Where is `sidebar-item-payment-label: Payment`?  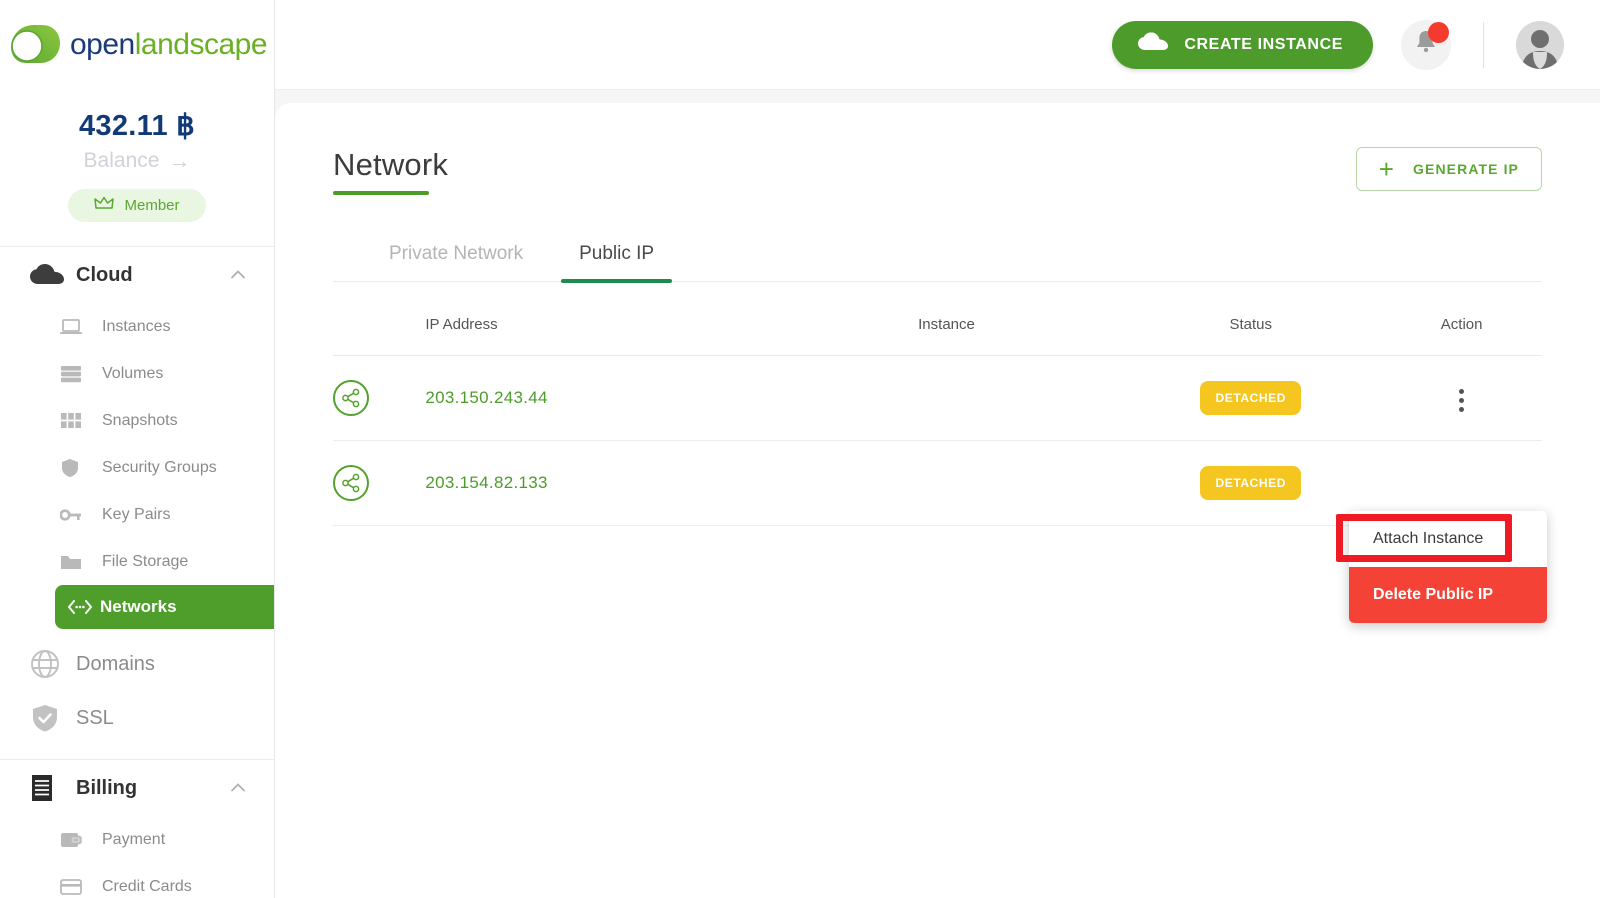 sidebar-item-payment-label: Payment is located at coordinates (134, 839).